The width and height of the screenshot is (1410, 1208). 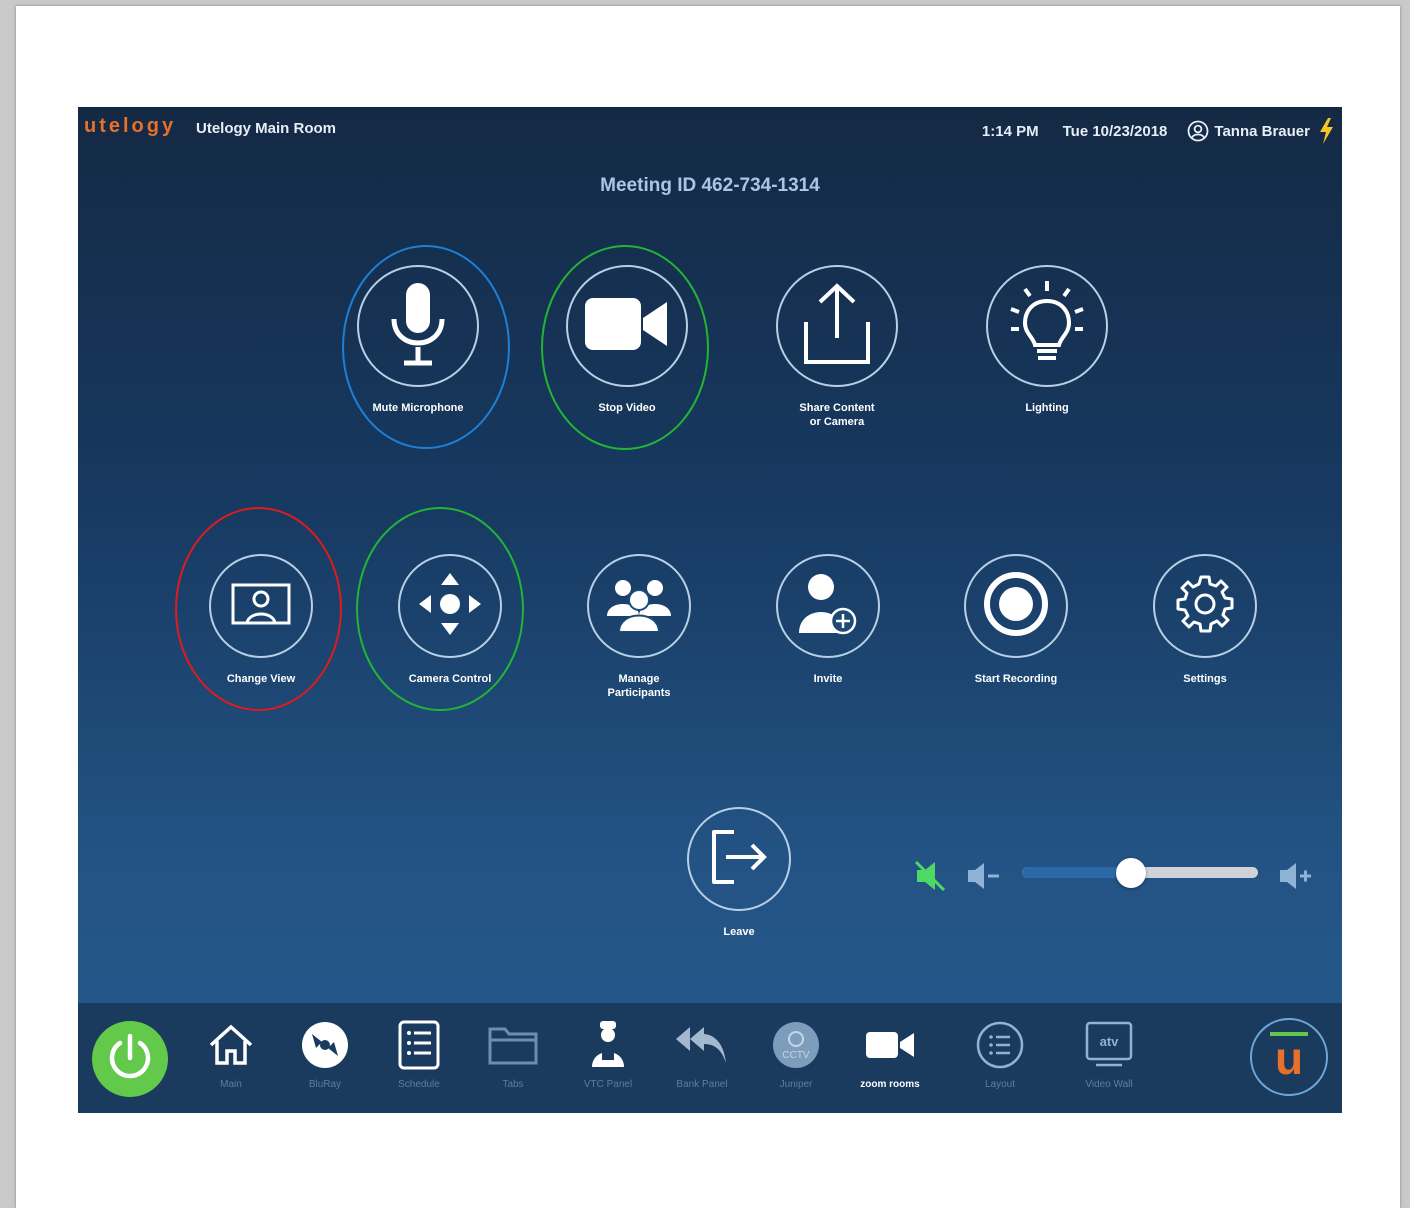 I want to click on clock-time: 1:14 PM, so click(x=1010, y=131).